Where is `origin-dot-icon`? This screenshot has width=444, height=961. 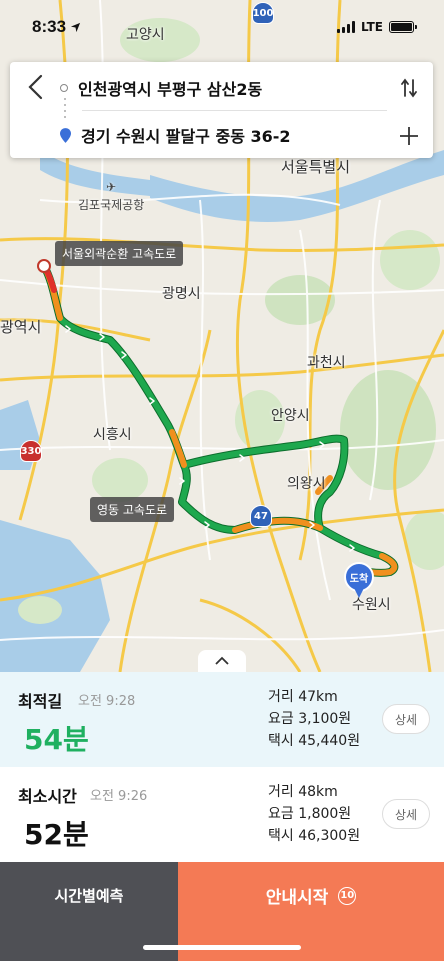 origin-dot-icon is located at coordinates (64, 88).